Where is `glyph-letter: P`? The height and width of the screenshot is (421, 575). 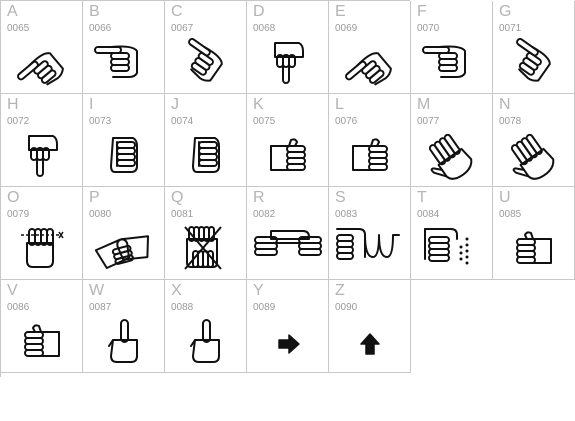
glyph-letter: P is located at coordinates (94, 197).